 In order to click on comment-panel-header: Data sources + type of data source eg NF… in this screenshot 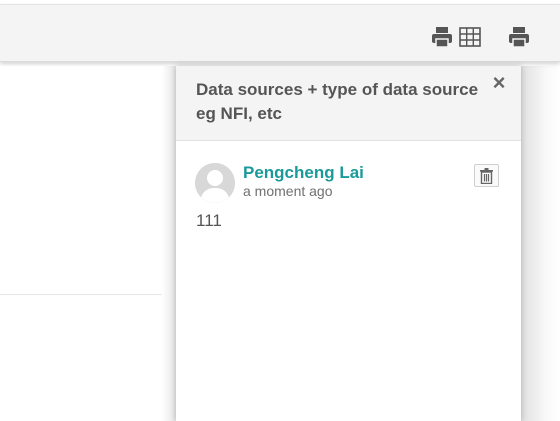, I will do `click(348, 103)`.